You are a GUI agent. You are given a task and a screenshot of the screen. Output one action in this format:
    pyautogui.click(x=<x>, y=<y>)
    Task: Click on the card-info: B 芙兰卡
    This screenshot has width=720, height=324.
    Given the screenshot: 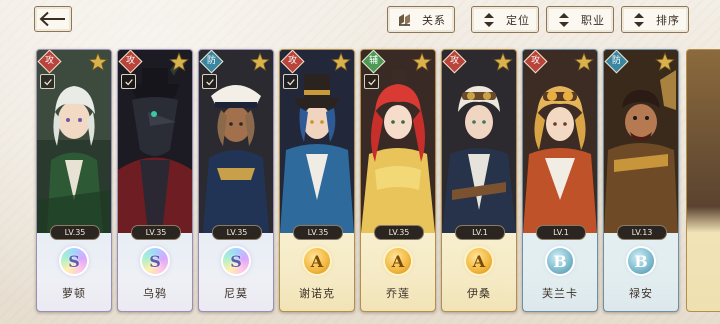 What is the action you would take?
    pyautogui.click(x=560, y=272)
    